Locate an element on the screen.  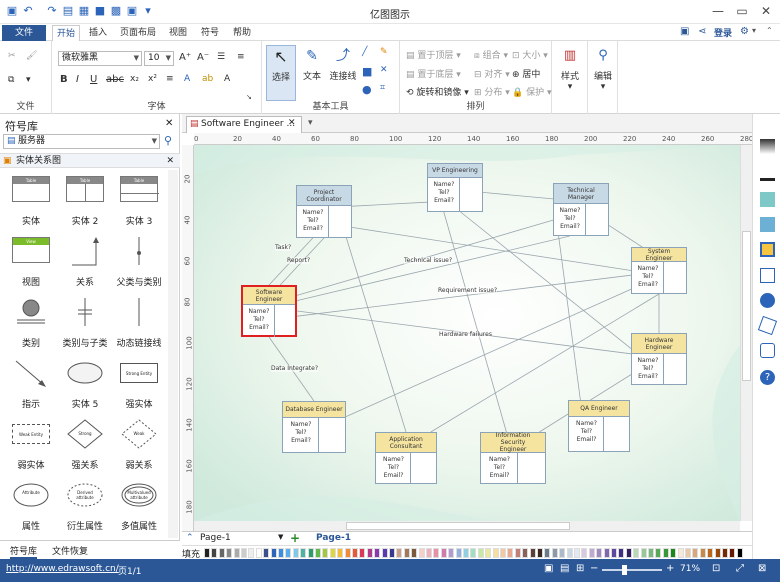
edit-button: ⚲ 编辑 ▾ is located at coordinates (603, 68).